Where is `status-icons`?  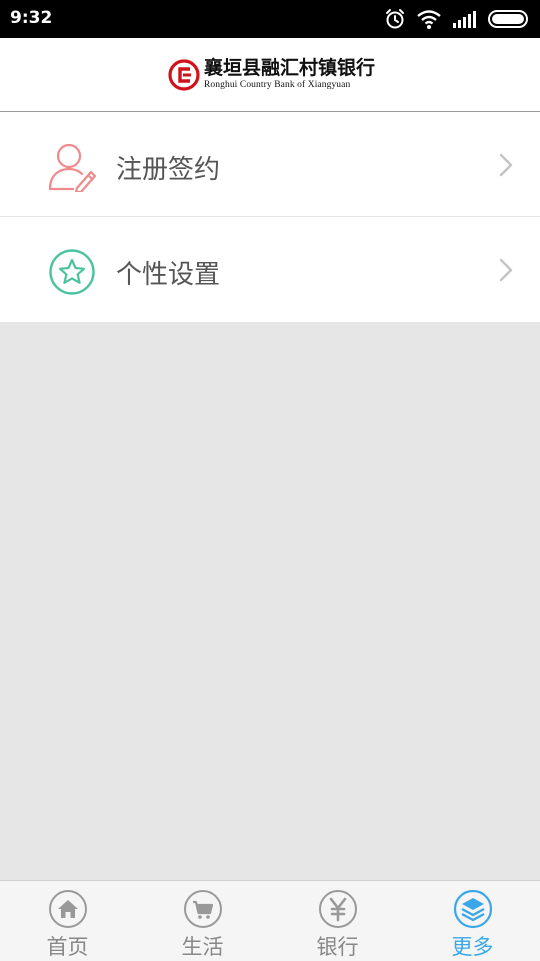 status-icons is located at coordinates (457, 19).